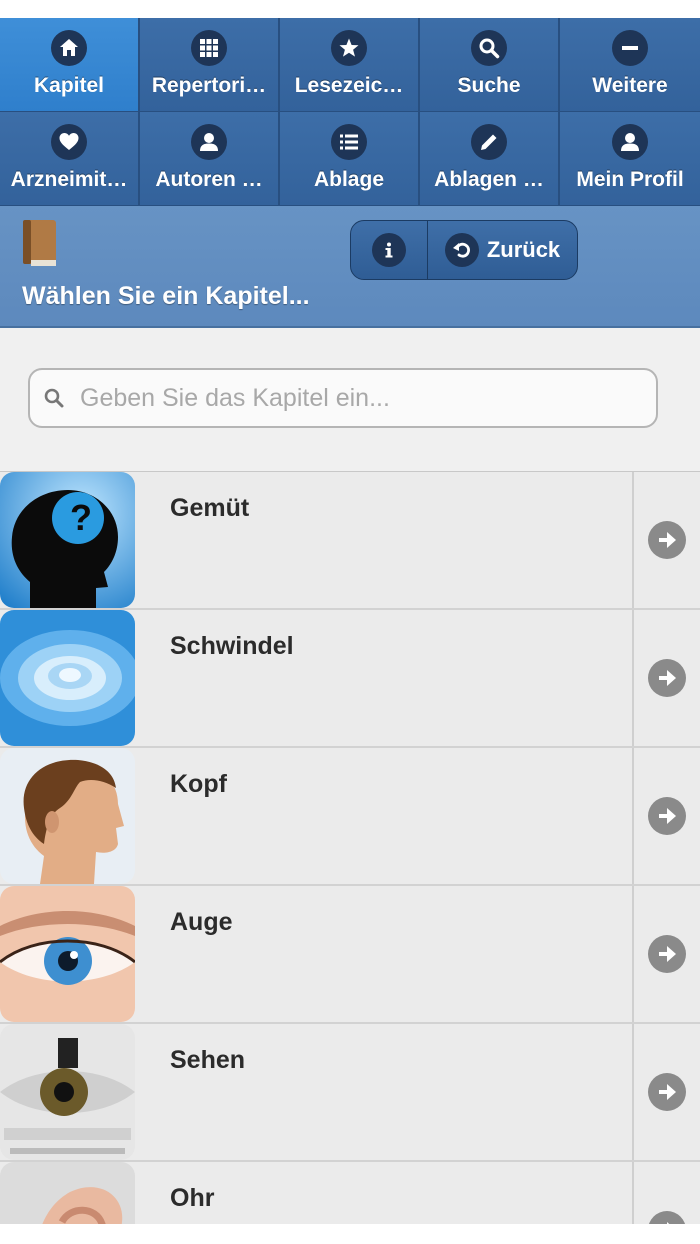 Image resolution: width=700 pixels, height=1244 pixels. Describe the element at coordinates (192, 1198) in the screenshot. I see `chapter-label: Ohr` at that location.